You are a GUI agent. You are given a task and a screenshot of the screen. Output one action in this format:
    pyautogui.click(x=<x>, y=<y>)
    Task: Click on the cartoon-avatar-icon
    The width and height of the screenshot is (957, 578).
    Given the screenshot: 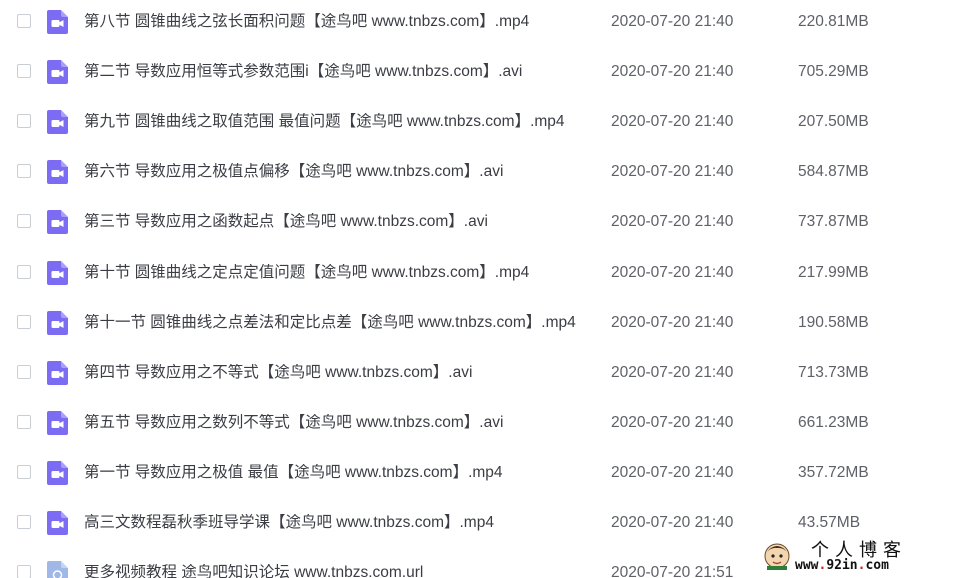 What is the action you would take?
    pyautogui.click(x=777, y=555)
    